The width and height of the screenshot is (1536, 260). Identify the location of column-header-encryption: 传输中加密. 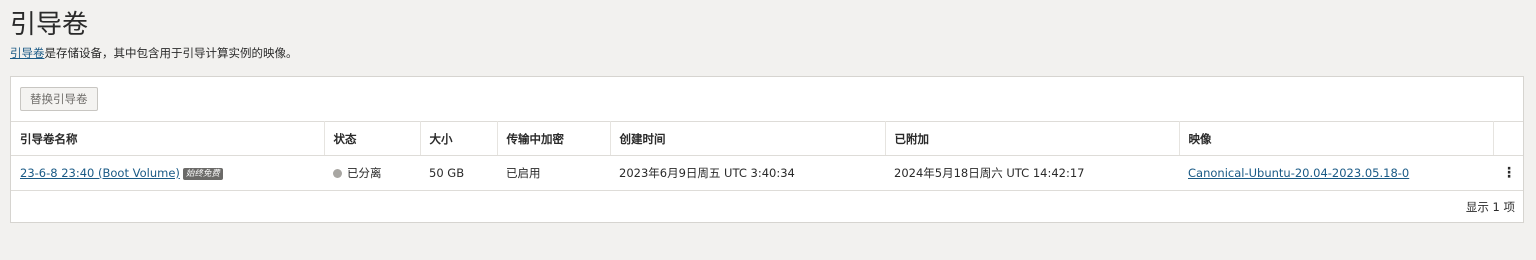
(554, 138).